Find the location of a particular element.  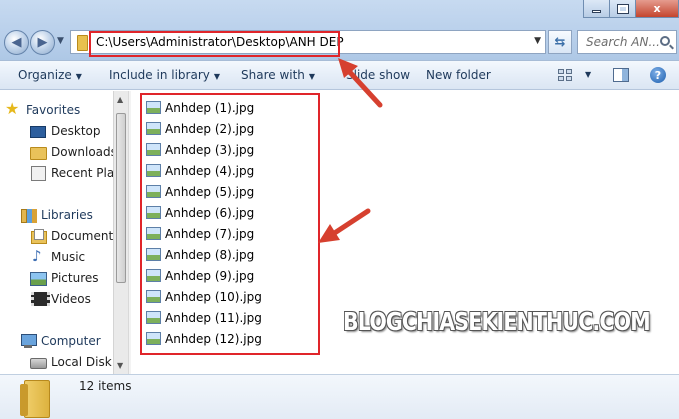

folder-icon is located at coordinates (35, 399).